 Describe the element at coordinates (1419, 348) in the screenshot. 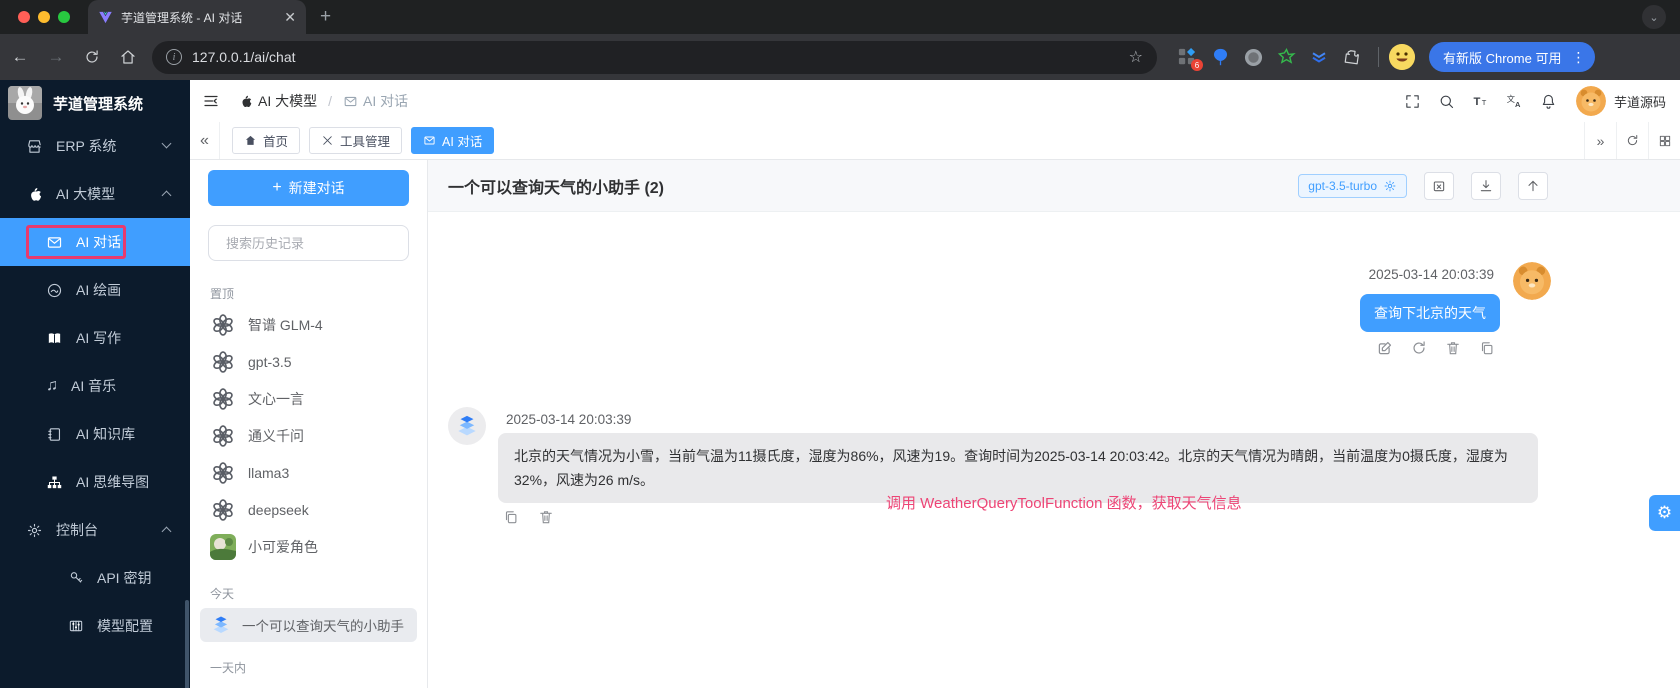

I see `refresh-icon` at that location.